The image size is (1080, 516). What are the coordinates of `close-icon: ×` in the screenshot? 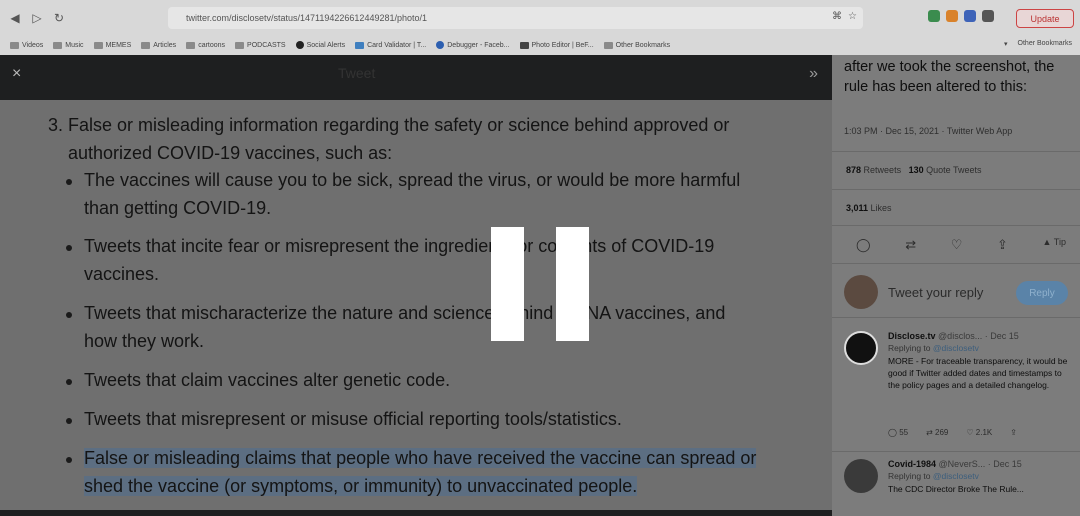 It's located at (16, 74).